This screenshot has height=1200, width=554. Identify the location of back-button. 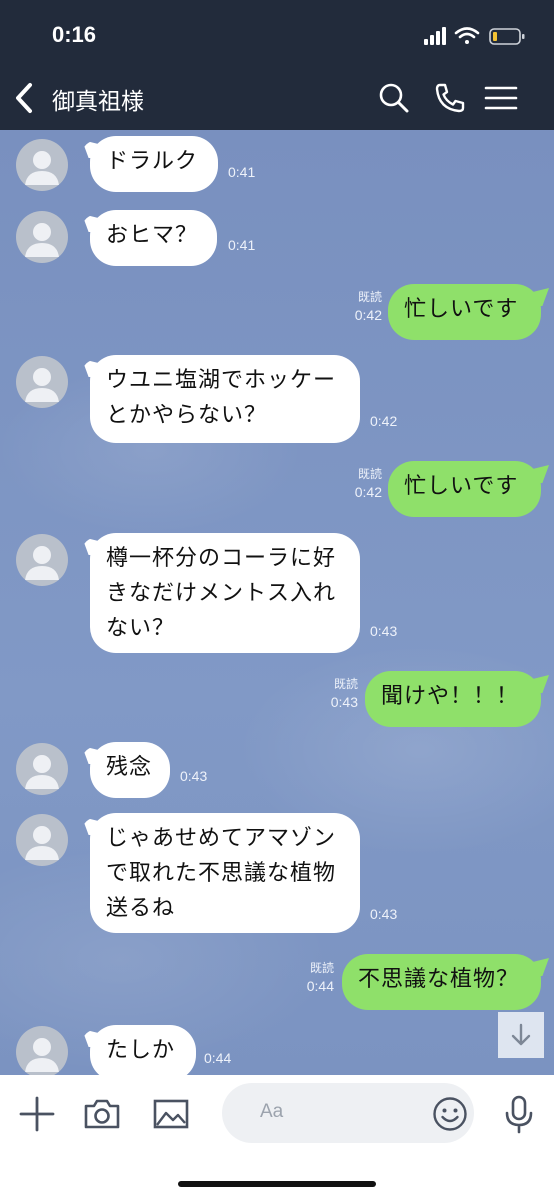
(25, 98).